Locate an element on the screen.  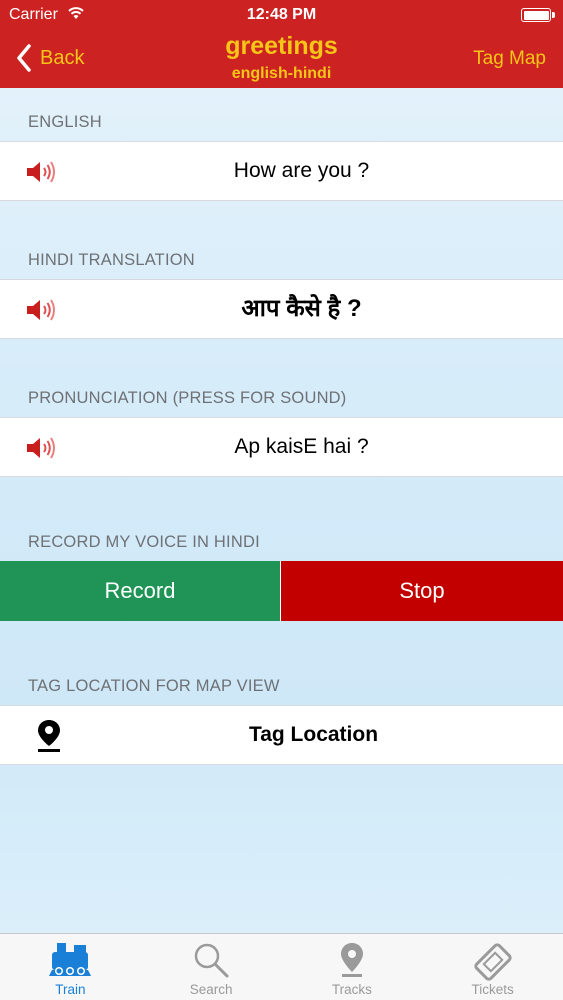
tab-label: Train is located at coordinates (70, 989).